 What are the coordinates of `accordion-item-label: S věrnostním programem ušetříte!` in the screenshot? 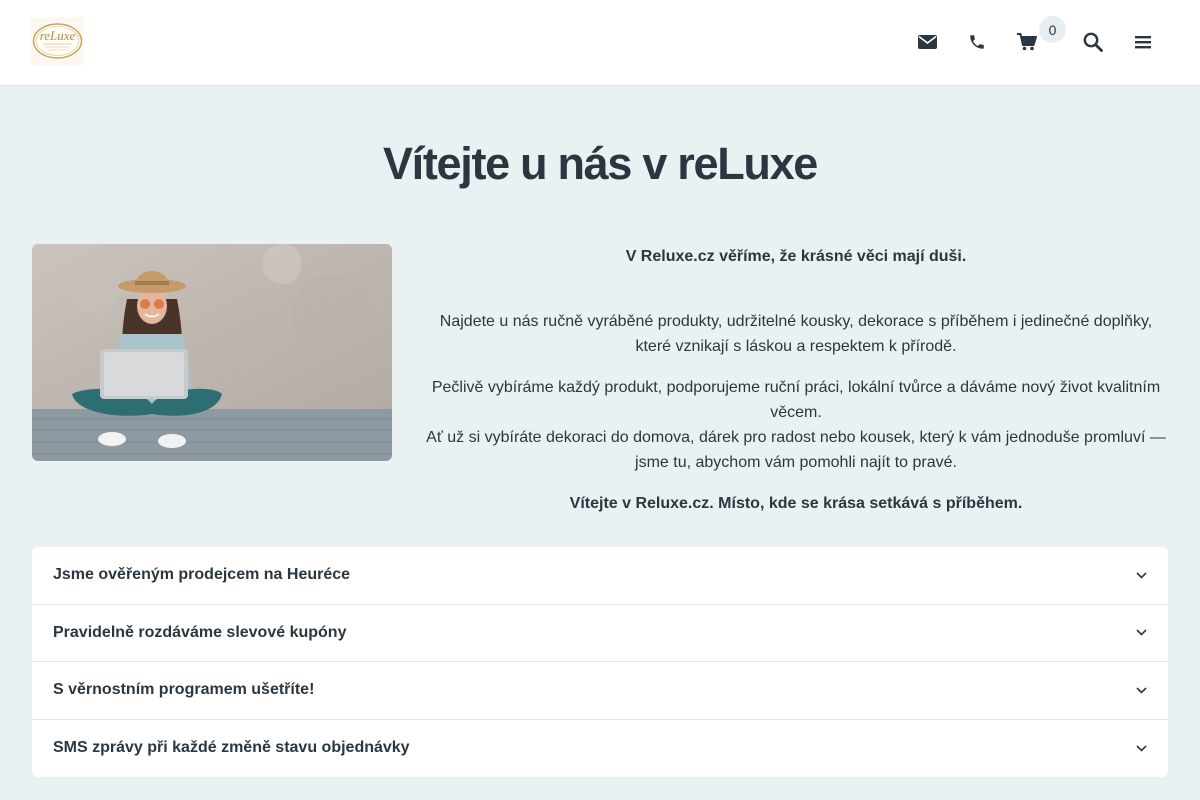 It's located at (184, 690).